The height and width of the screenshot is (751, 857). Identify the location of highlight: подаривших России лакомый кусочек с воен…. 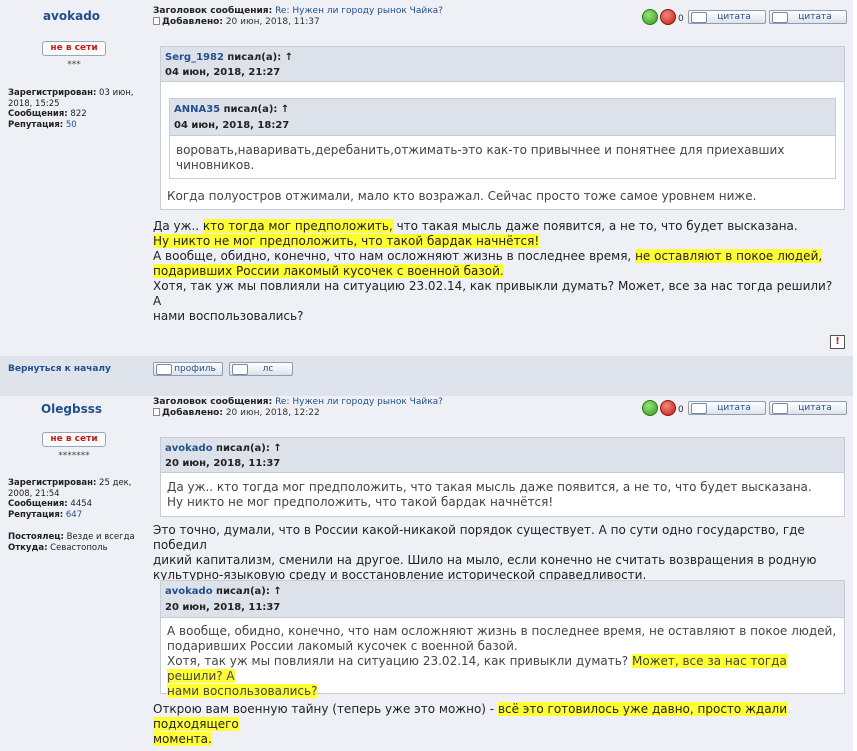
(328, 271).